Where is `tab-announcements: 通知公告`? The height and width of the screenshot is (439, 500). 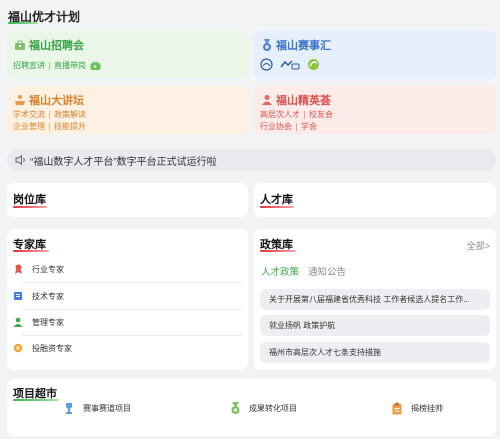
tab-announcements: 通知公告 is located at coordinates (327, 271).